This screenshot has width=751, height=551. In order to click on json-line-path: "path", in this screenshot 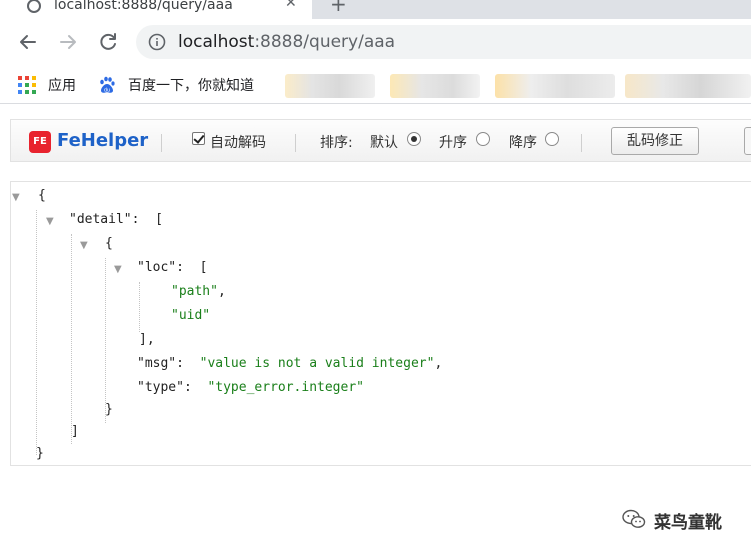, I will do `click(198, 294)`.